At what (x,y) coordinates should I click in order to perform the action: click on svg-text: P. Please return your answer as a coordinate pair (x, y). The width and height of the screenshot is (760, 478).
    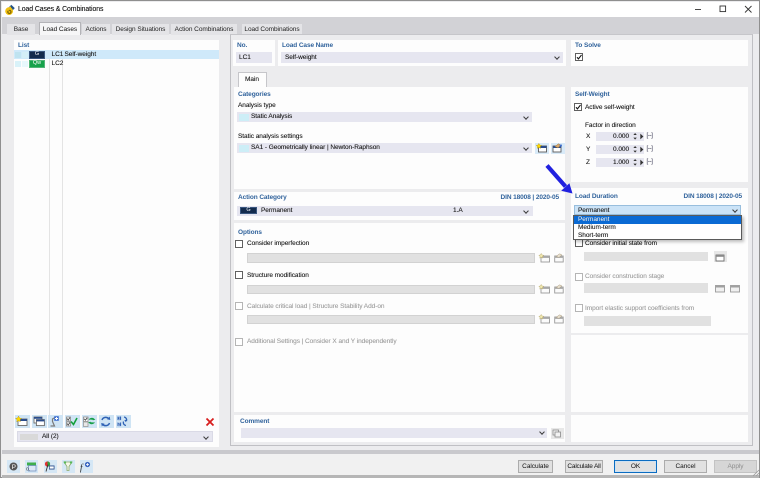
    Looking at the image, I should click on (14, 467).